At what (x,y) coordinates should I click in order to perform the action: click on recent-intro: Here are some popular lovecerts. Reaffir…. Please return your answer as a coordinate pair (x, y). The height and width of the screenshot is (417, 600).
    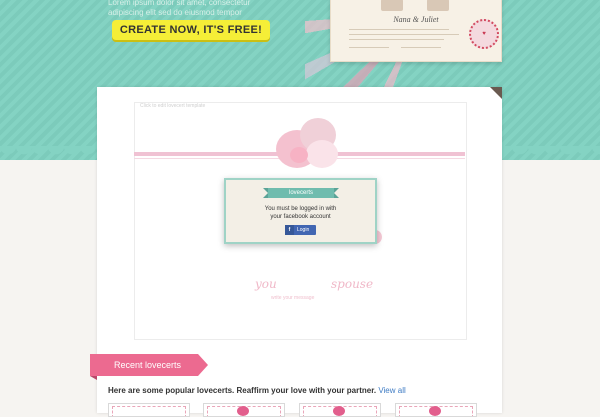
    Looking at the image, I should click on (257, 390).